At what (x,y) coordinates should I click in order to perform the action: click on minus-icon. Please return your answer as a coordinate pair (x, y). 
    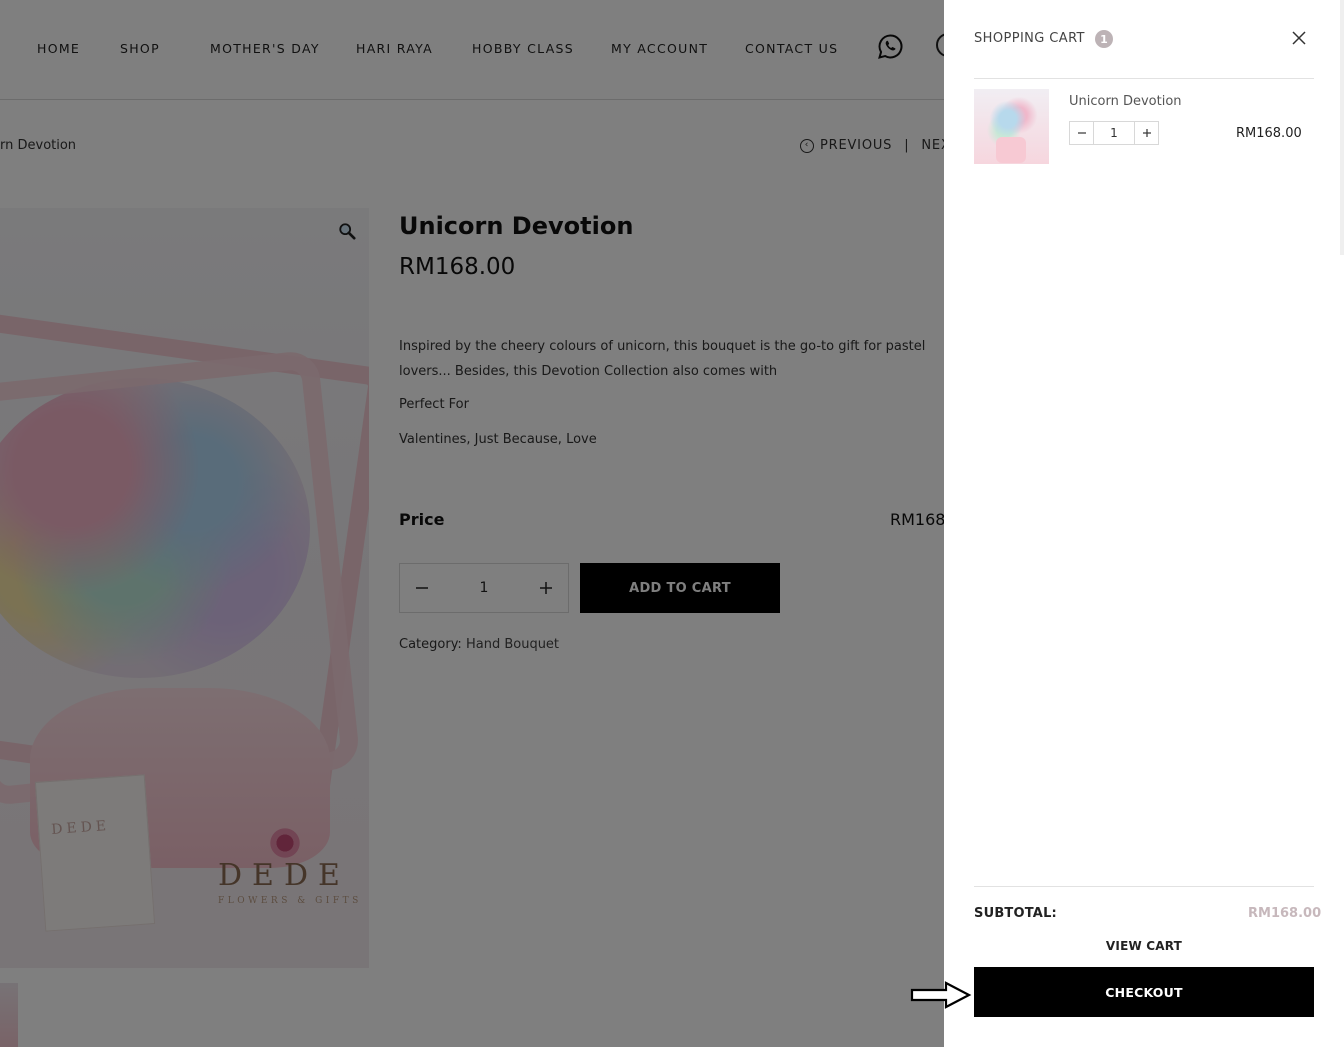
    Looking at the image, I should click on (1081, 133).